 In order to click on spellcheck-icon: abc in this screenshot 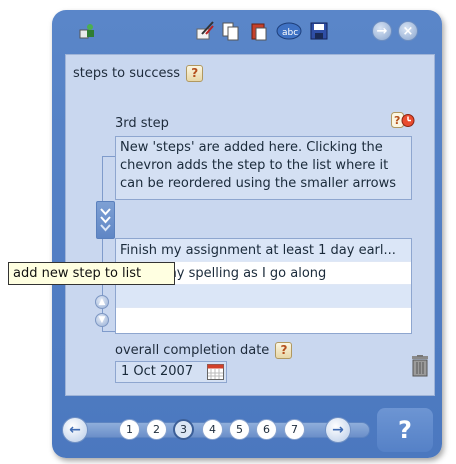, I will do `click(289, 31)`.